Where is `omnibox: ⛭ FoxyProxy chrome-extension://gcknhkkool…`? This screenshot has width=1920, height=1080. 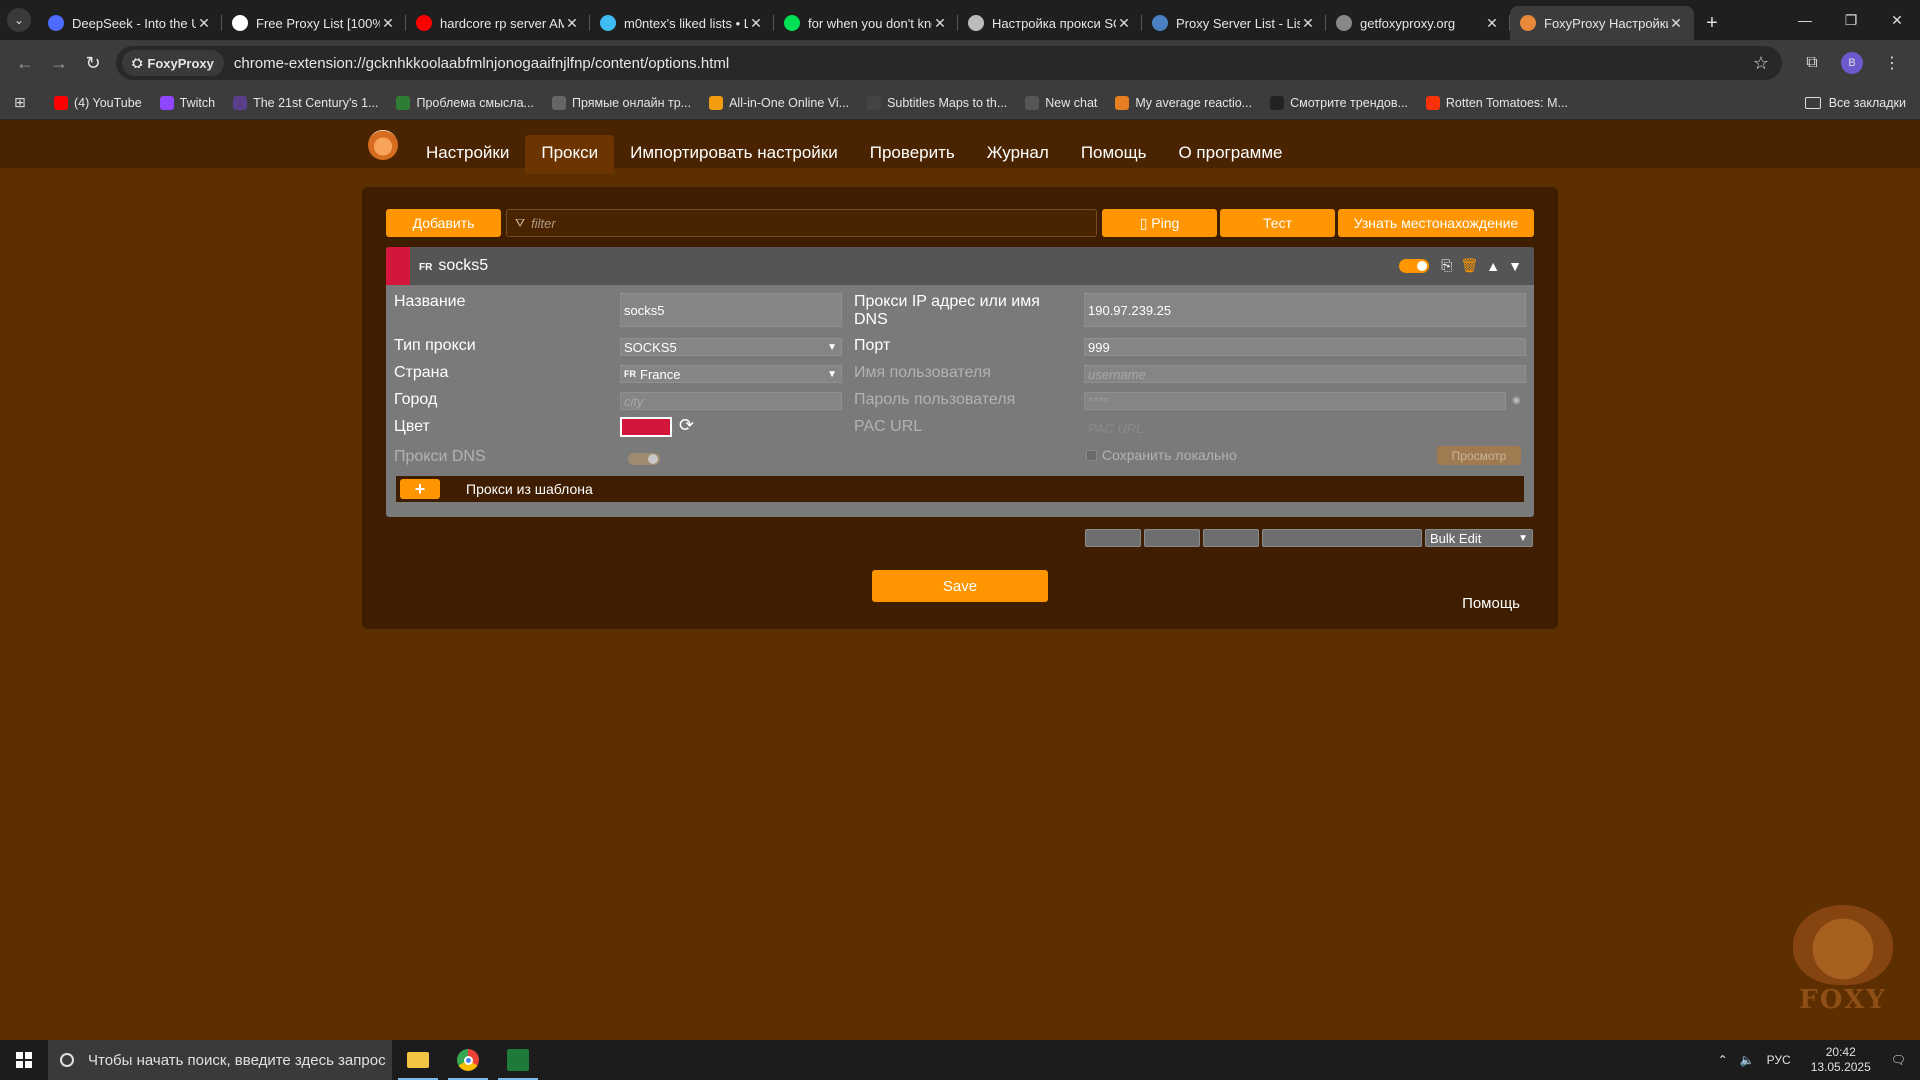 omnibox: ⛭ FoxyProxy chrome-extension://gcknhkkool… is located at coordinates (949, 63).